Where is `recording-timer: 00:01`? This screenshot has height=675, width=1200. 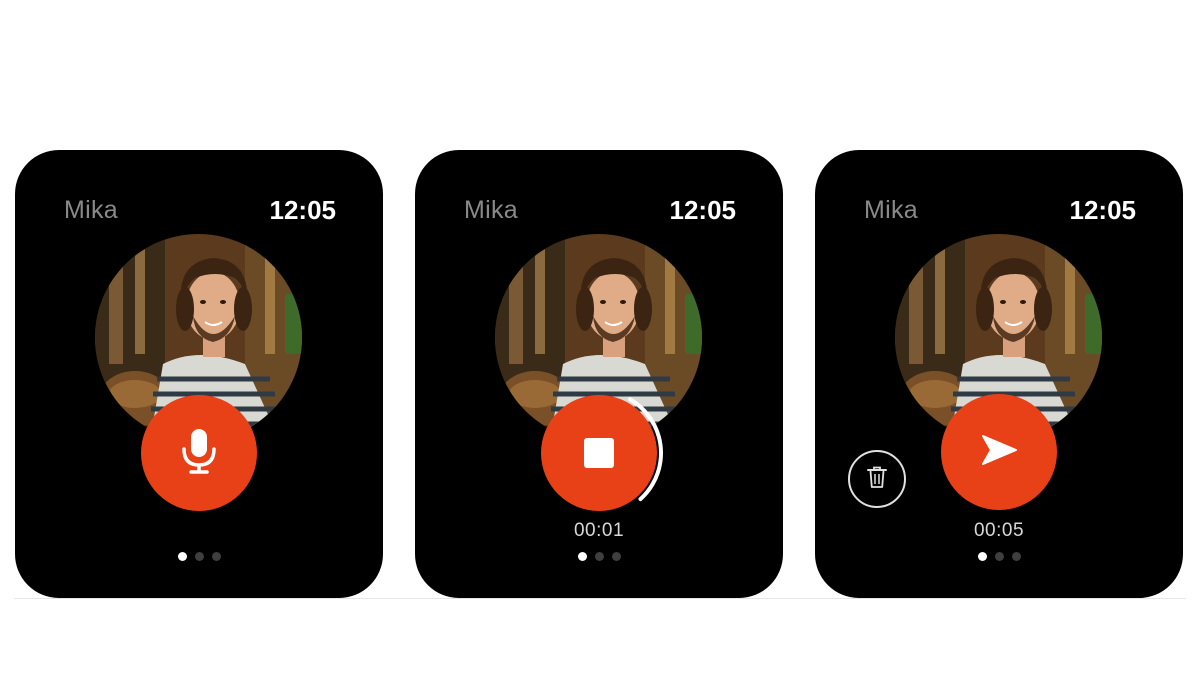 recording-timer: 00:01 is located at coordinates (599, 530).